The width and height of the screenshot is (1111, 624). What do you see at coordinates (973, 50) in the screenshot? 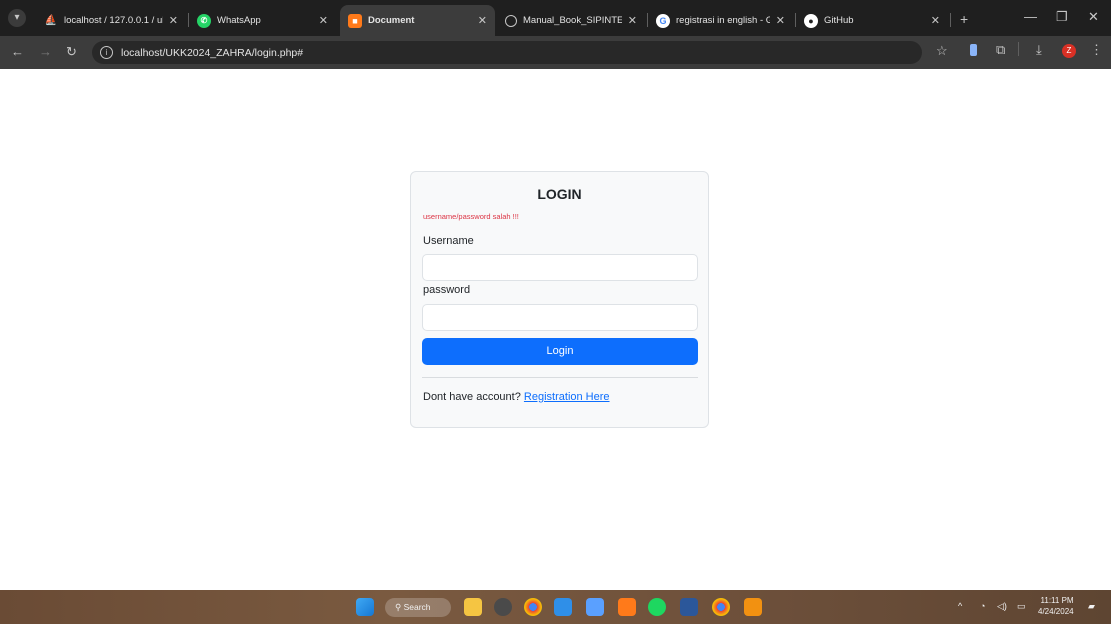
I see `extension-icon` at bounding box center [973, 50].